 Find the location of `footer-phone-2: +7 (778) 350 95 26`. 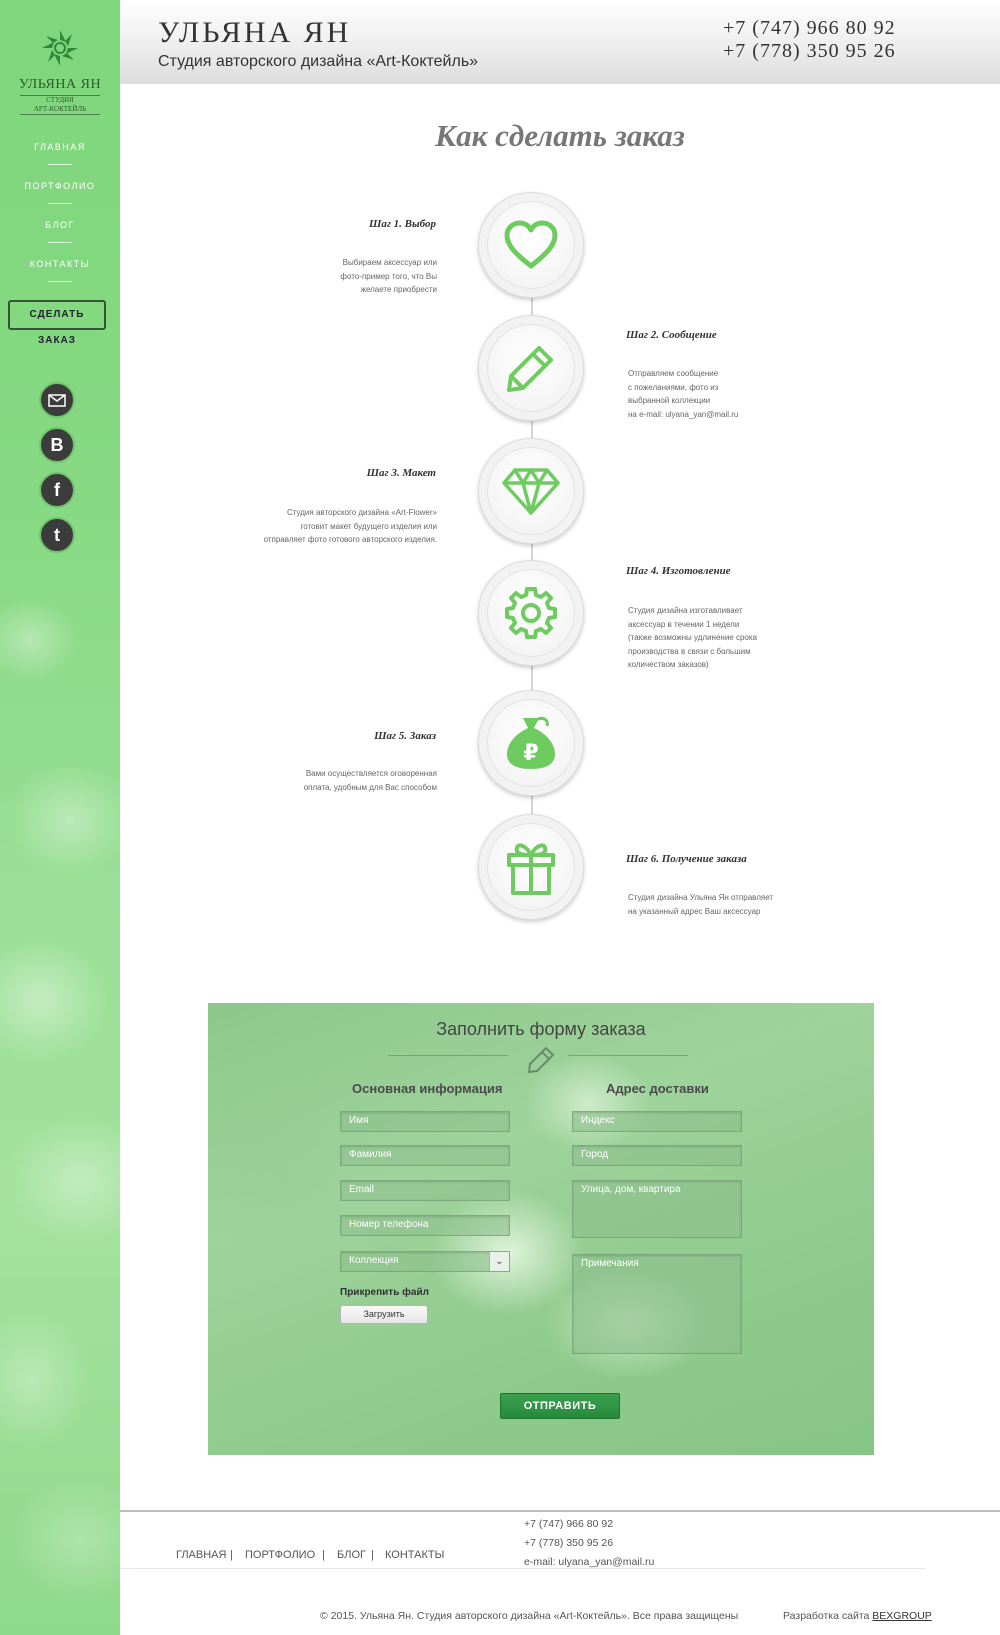

footer-phone-2: +7 (778) 350 95 26 is located at coordinates (568, 1543).